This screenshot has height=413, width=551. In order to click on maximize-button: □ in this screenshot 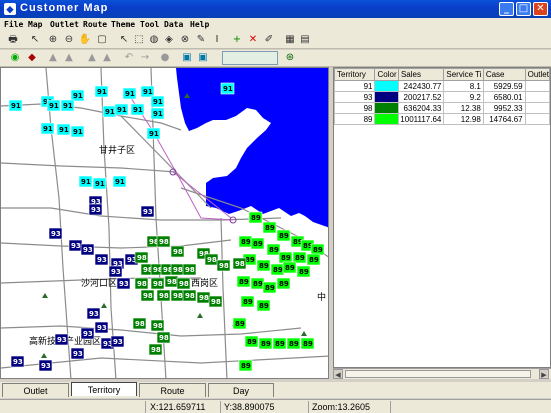, I will do `click(523, 9)`.